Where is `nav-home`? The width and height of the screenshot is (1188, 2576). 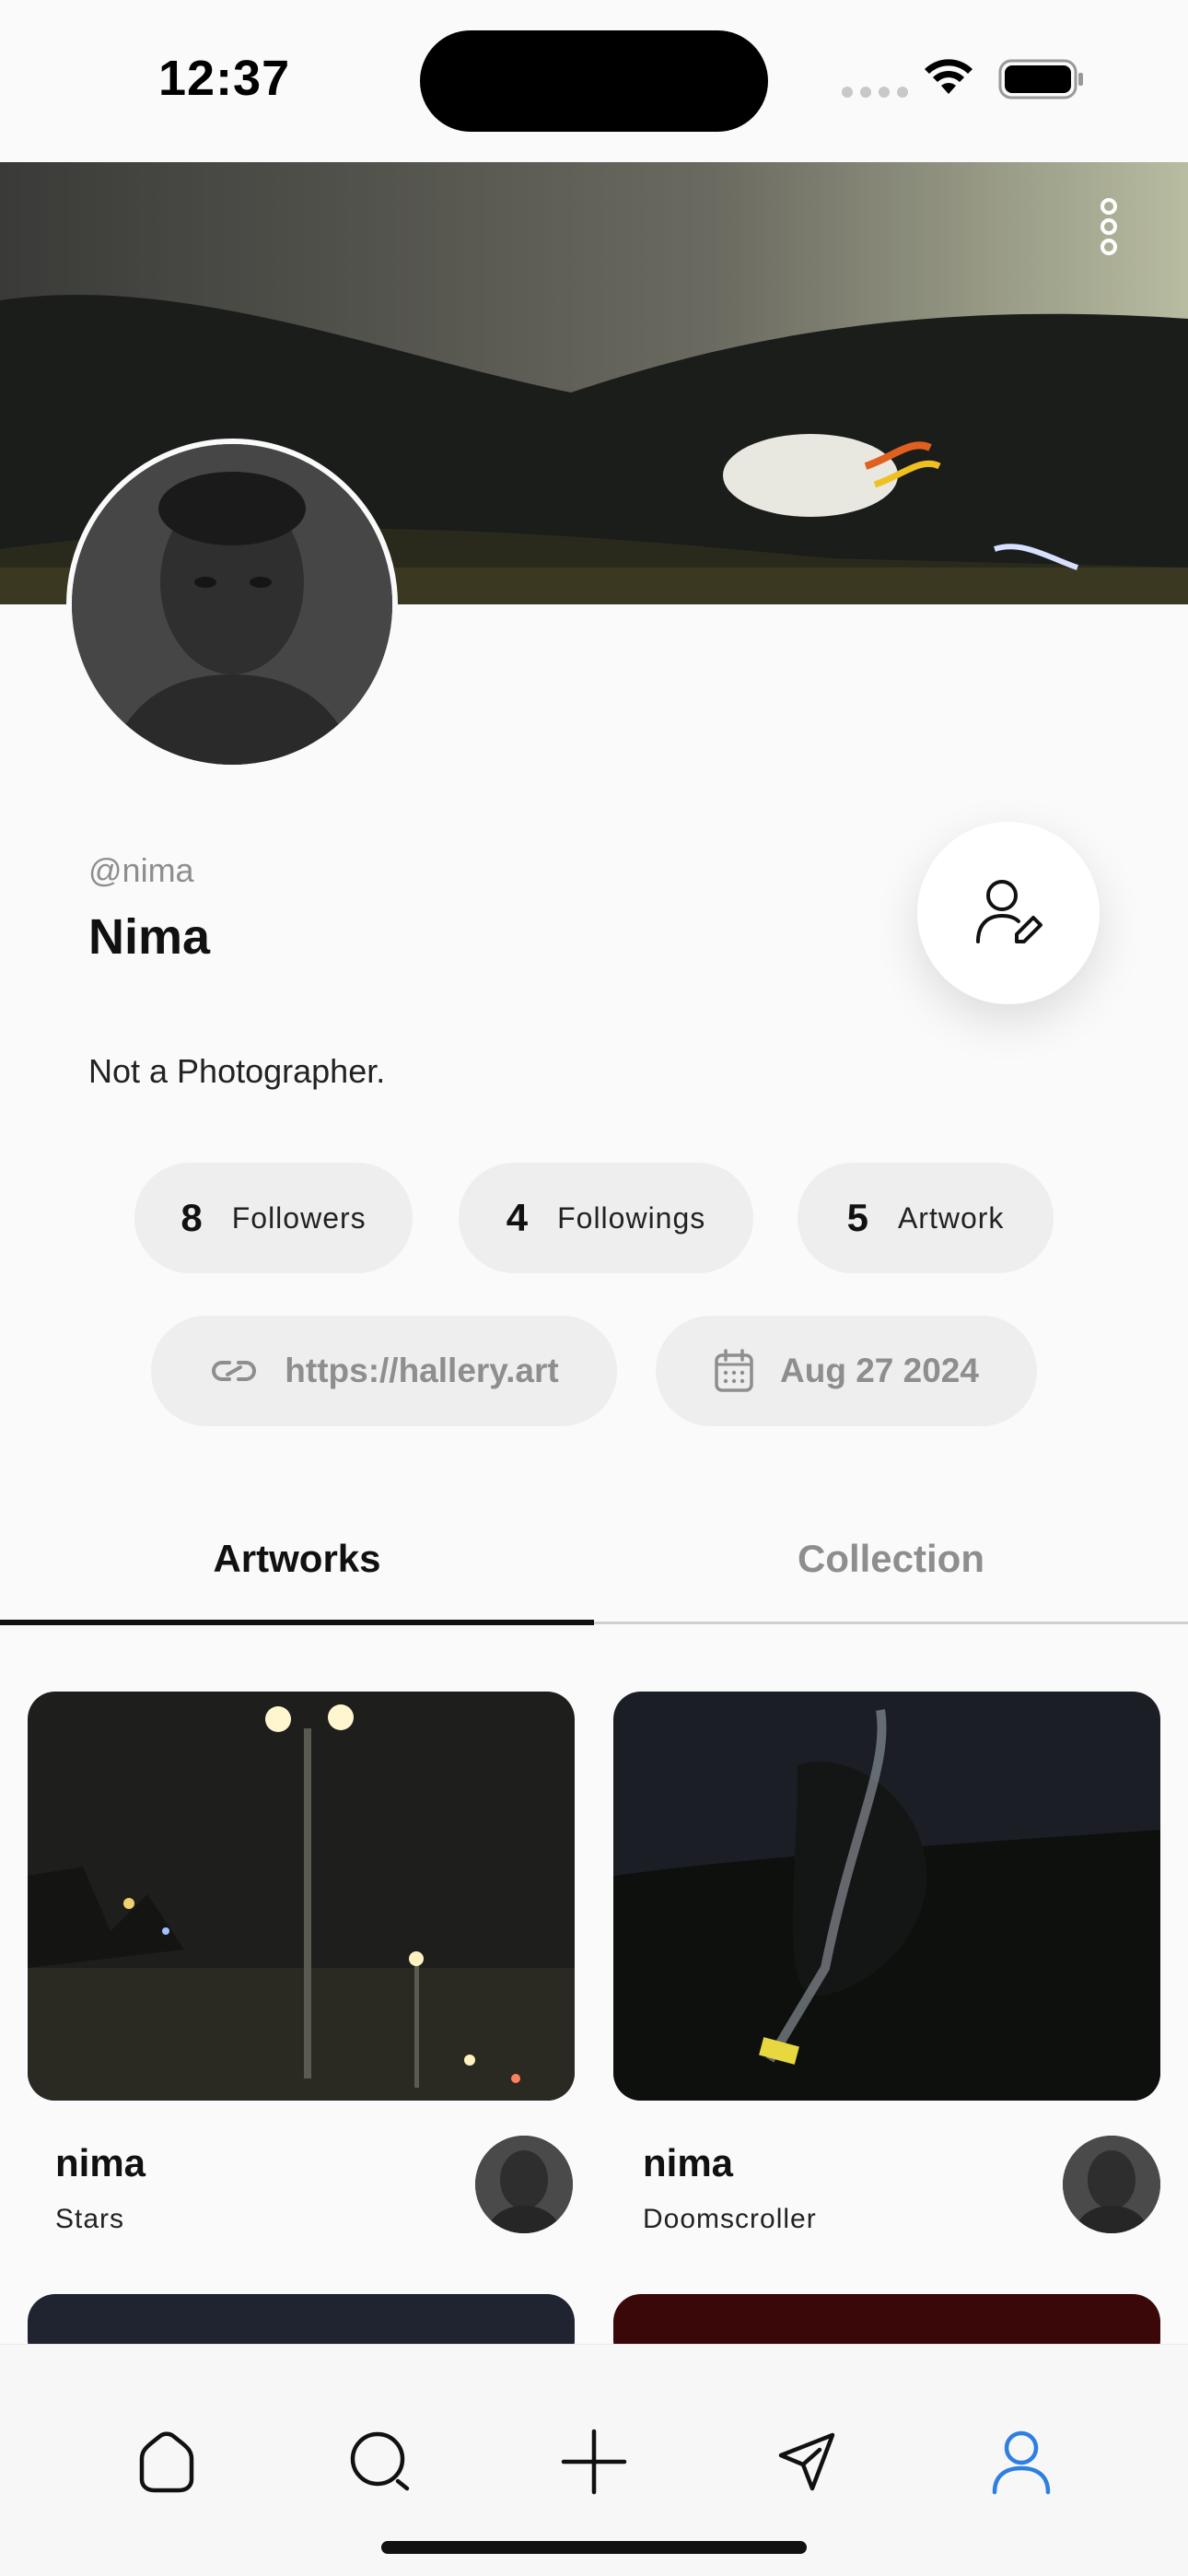 nav-home is located at coordinates (166, 2461).